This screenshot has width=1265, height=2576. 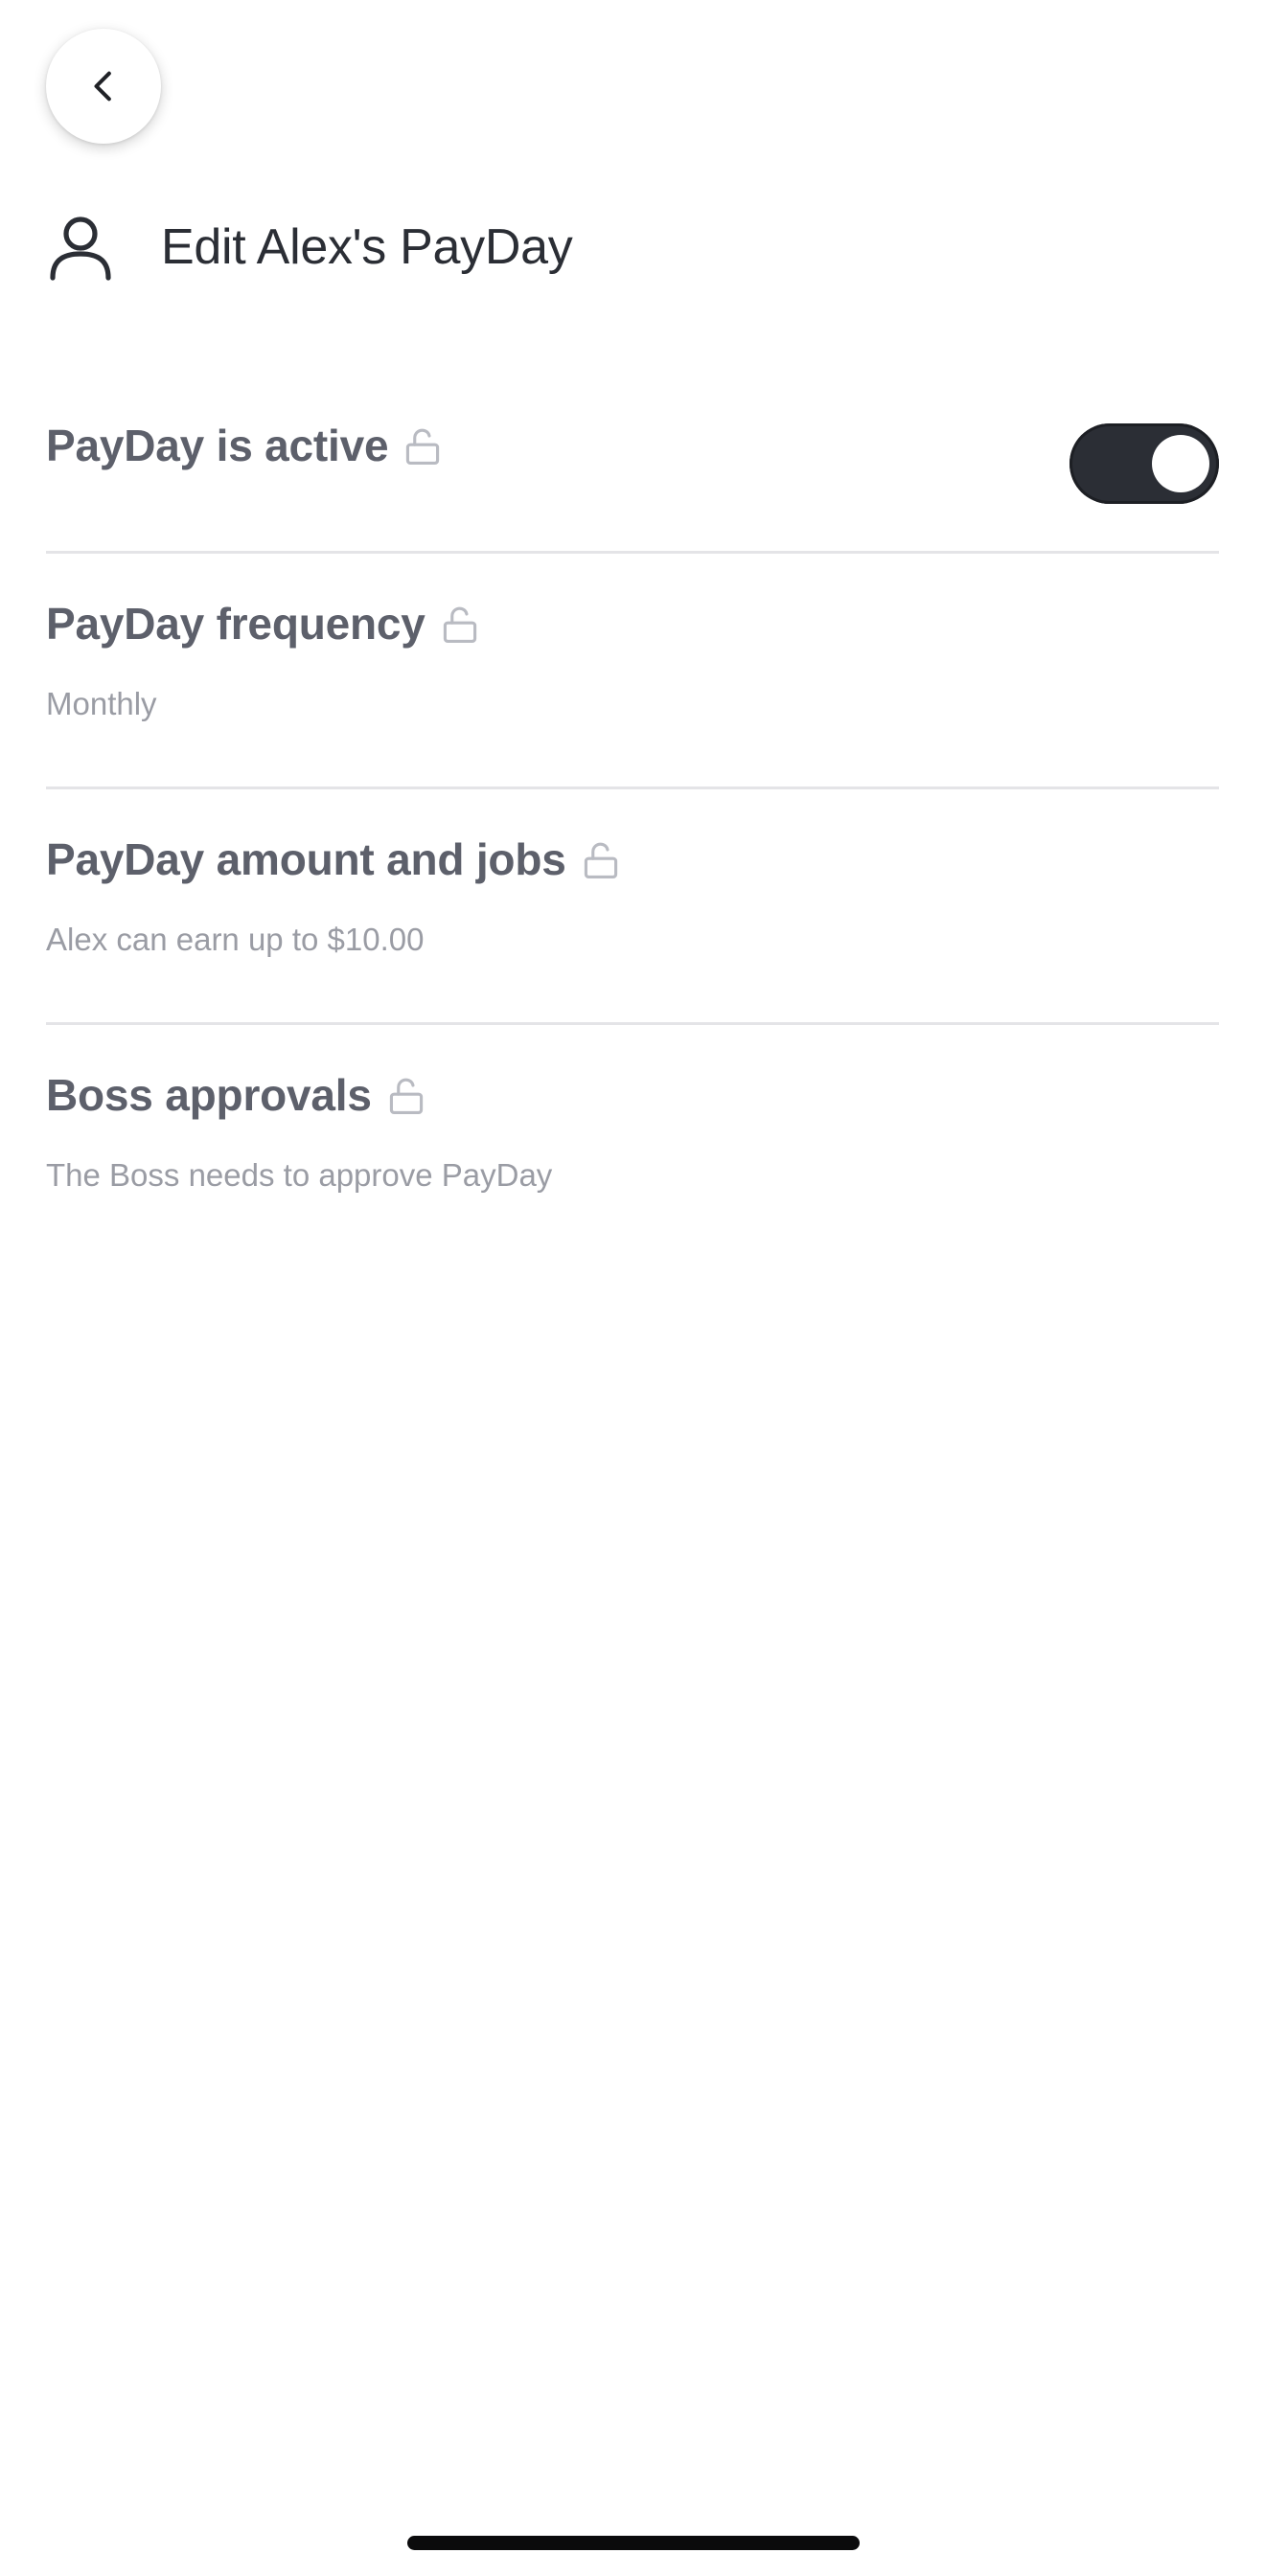 I want to click on page-title: Edit Alex's PayDay, so click(x=367, y=247).